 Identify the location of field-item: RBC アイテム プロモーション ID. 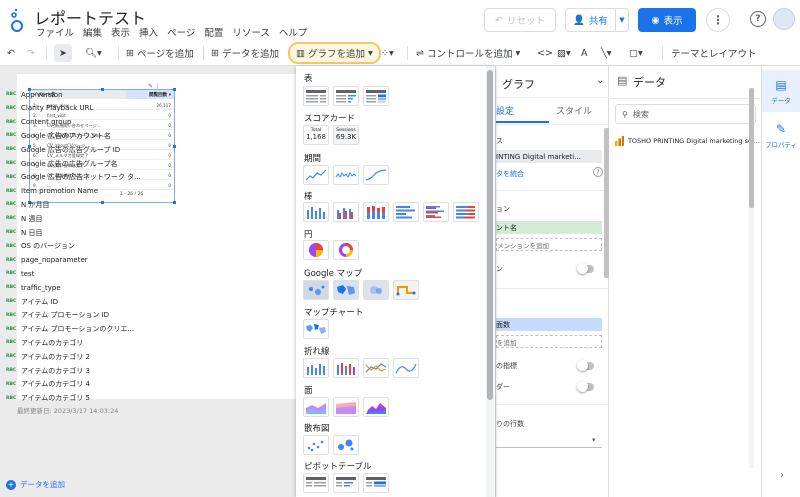
(75, 315).